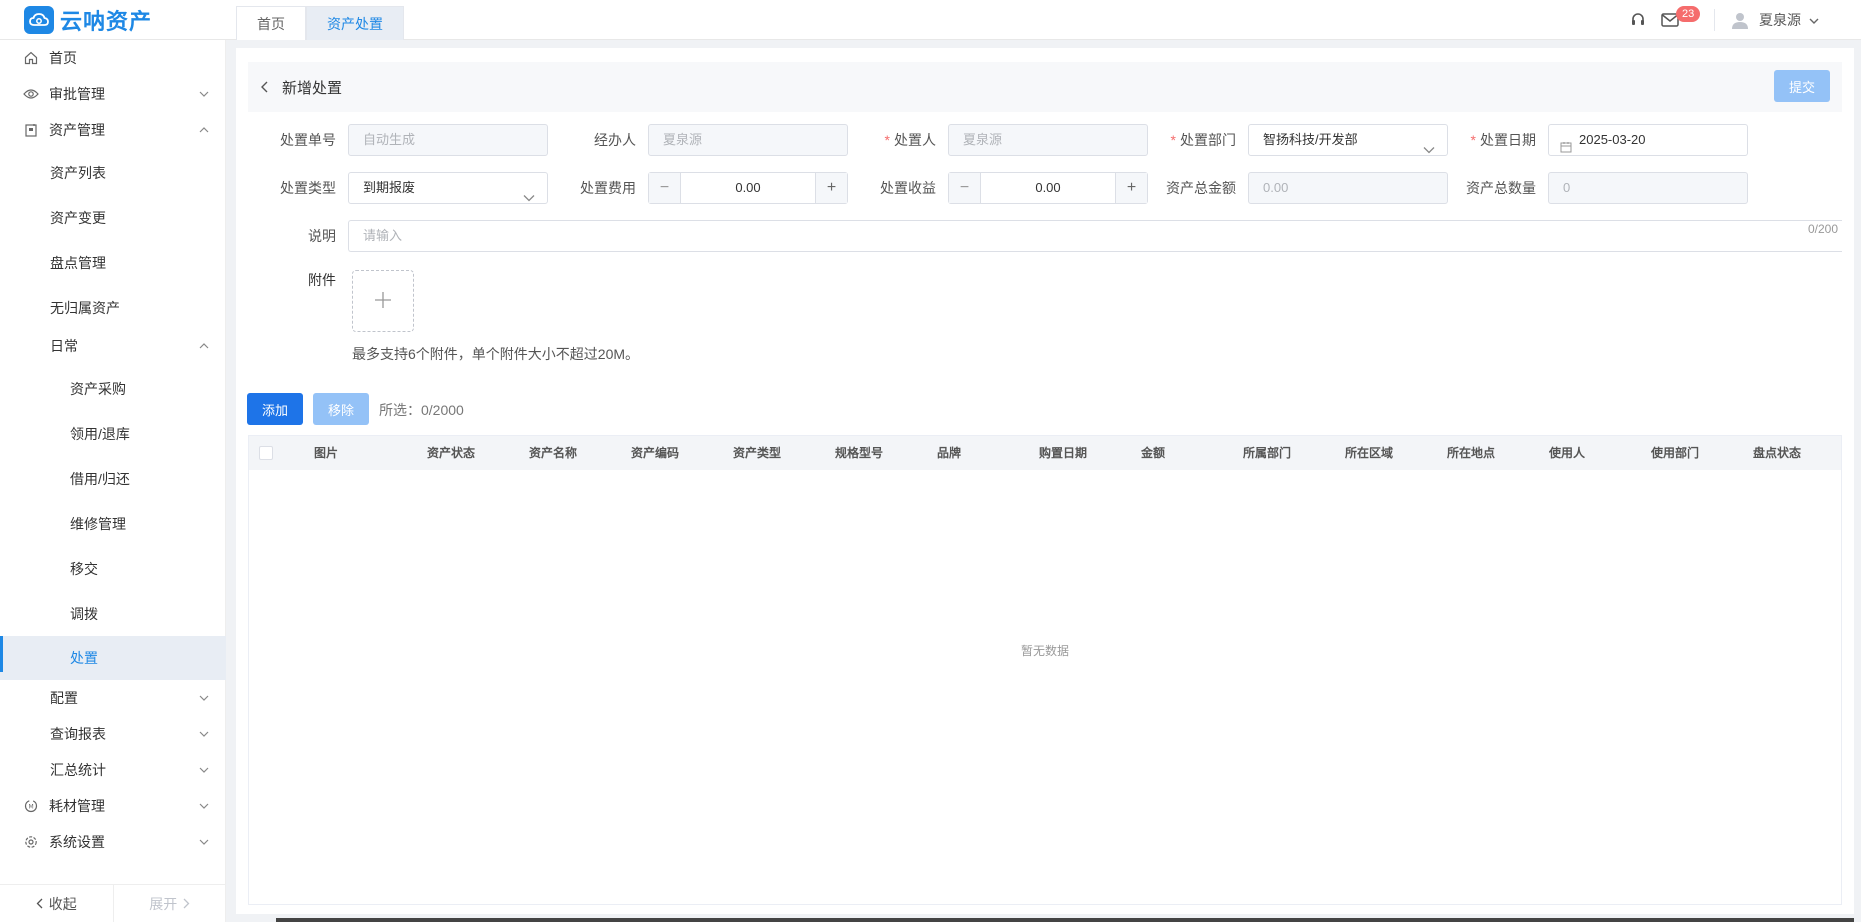 The width and height of the screenshot is (1861, 922). What do you see at coordinates (77, 806) in the screenshot?
I see `sidebar-item-label: 耗材管理` at bounding box center [77, 806].